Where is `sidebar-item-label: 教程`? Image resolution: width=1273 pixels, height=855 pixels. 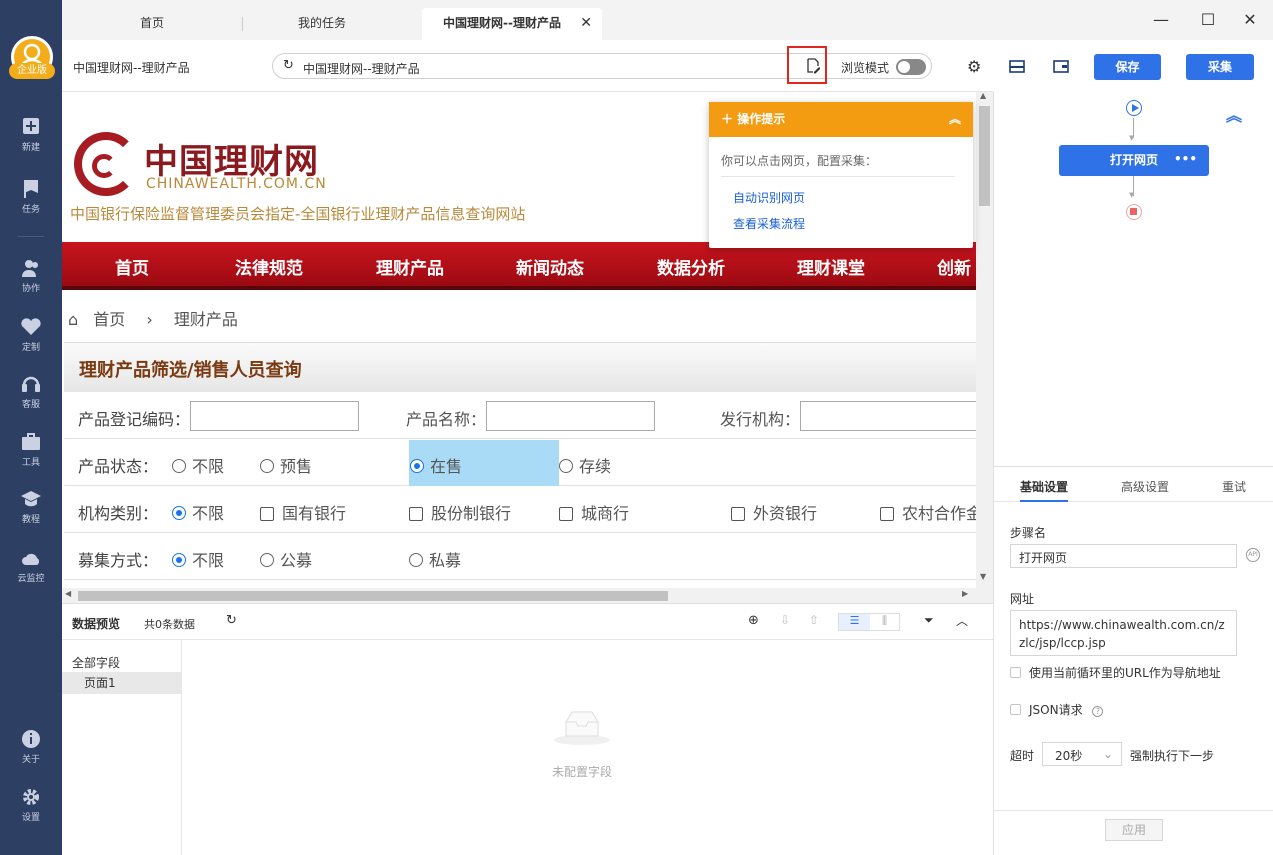
sidebar-item-label: 教程 is located at coordinates (30, 520).